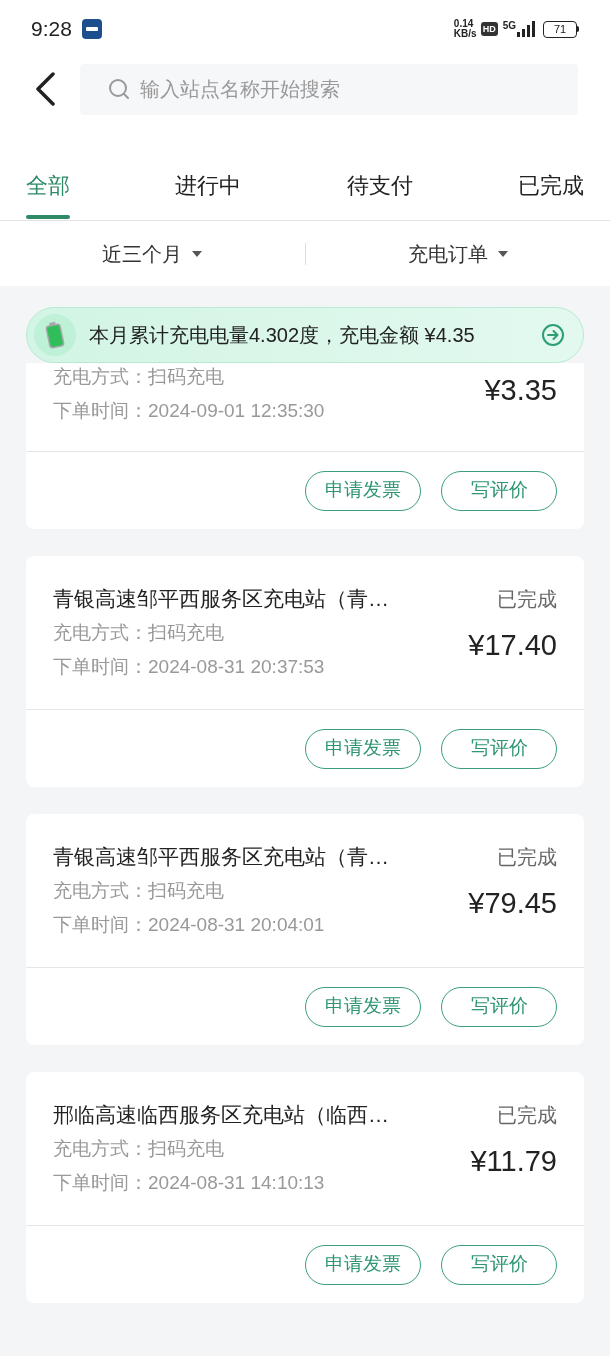 Image resolution: width=610 pixels, height=1356 pixels. What do you see at coordinates (152, 253) in the screenshot?
I see `filter-dropdown: 近三个月` at bounding box center [152, 253].